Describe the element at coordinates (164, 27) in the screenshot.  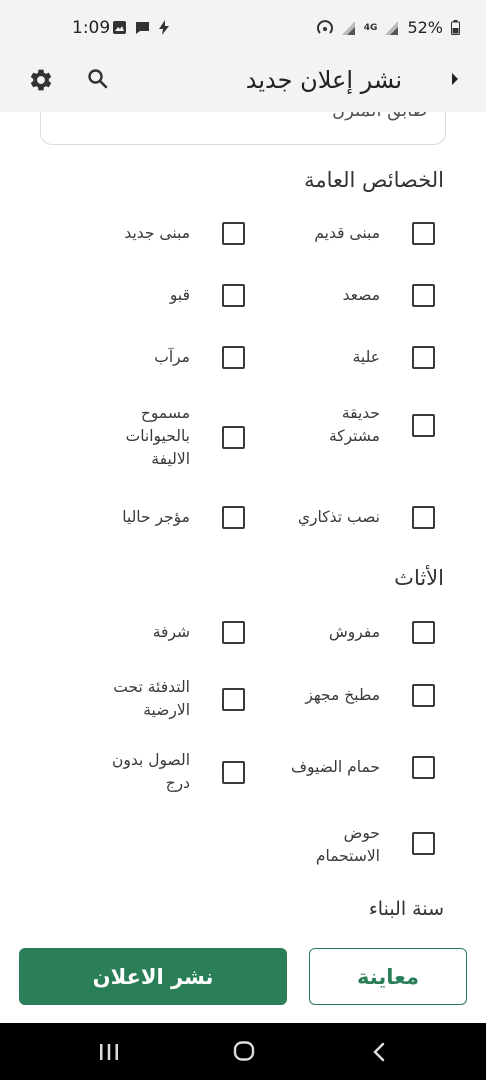
I see `flash-notification-icon` at that location.